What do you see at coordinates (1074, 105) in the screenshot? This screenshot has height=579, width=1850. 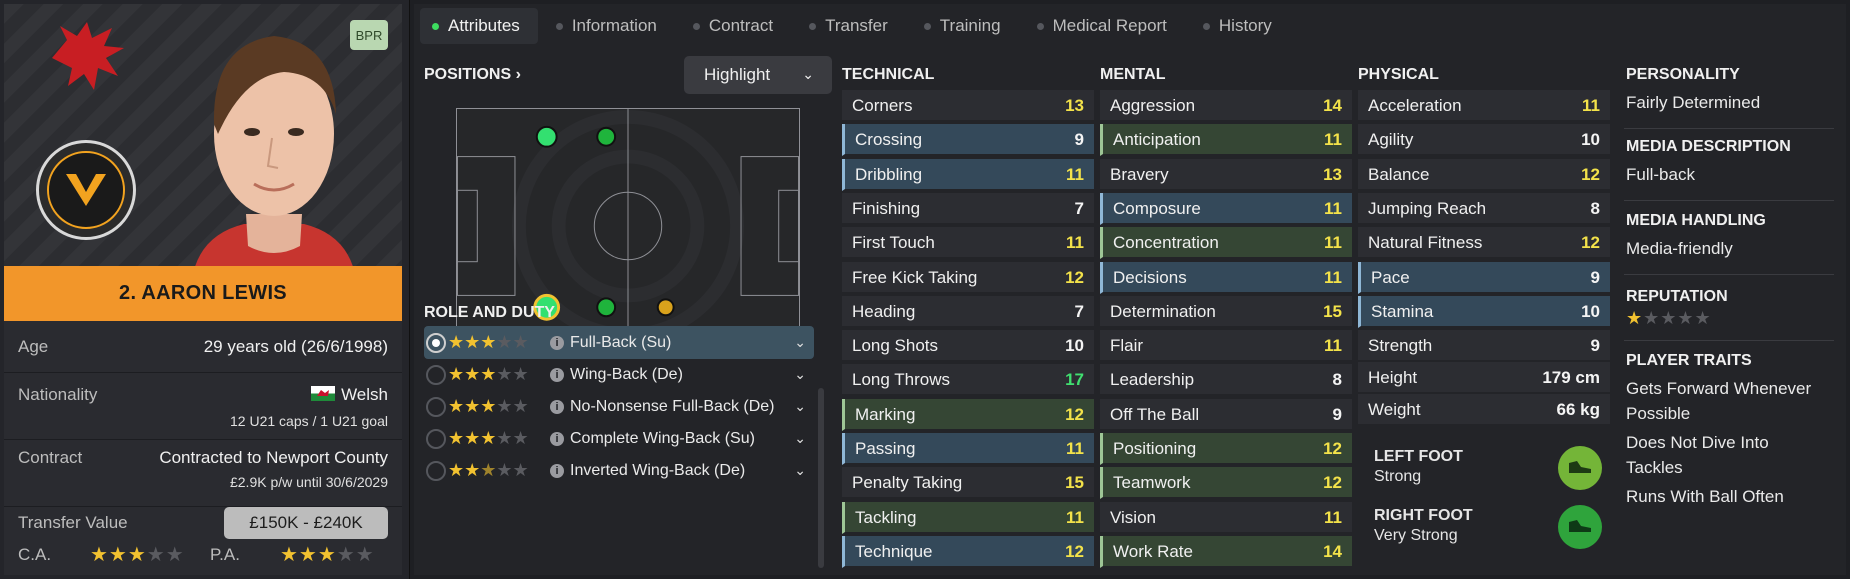 I see `attribute-value: 13` at bounding box center [1074, 105].